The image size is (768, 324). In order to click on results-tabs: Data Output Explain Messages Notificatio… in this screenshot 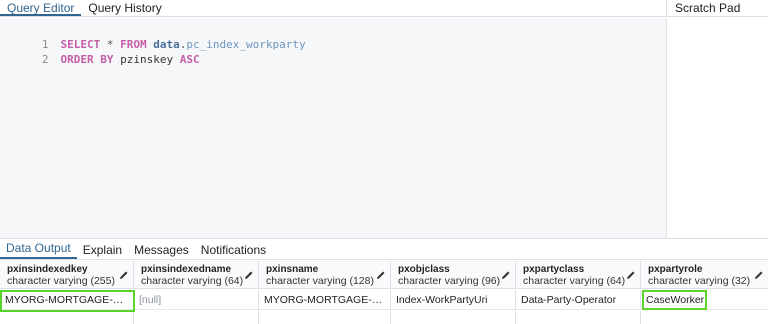, I will do `click(384, 249)`.